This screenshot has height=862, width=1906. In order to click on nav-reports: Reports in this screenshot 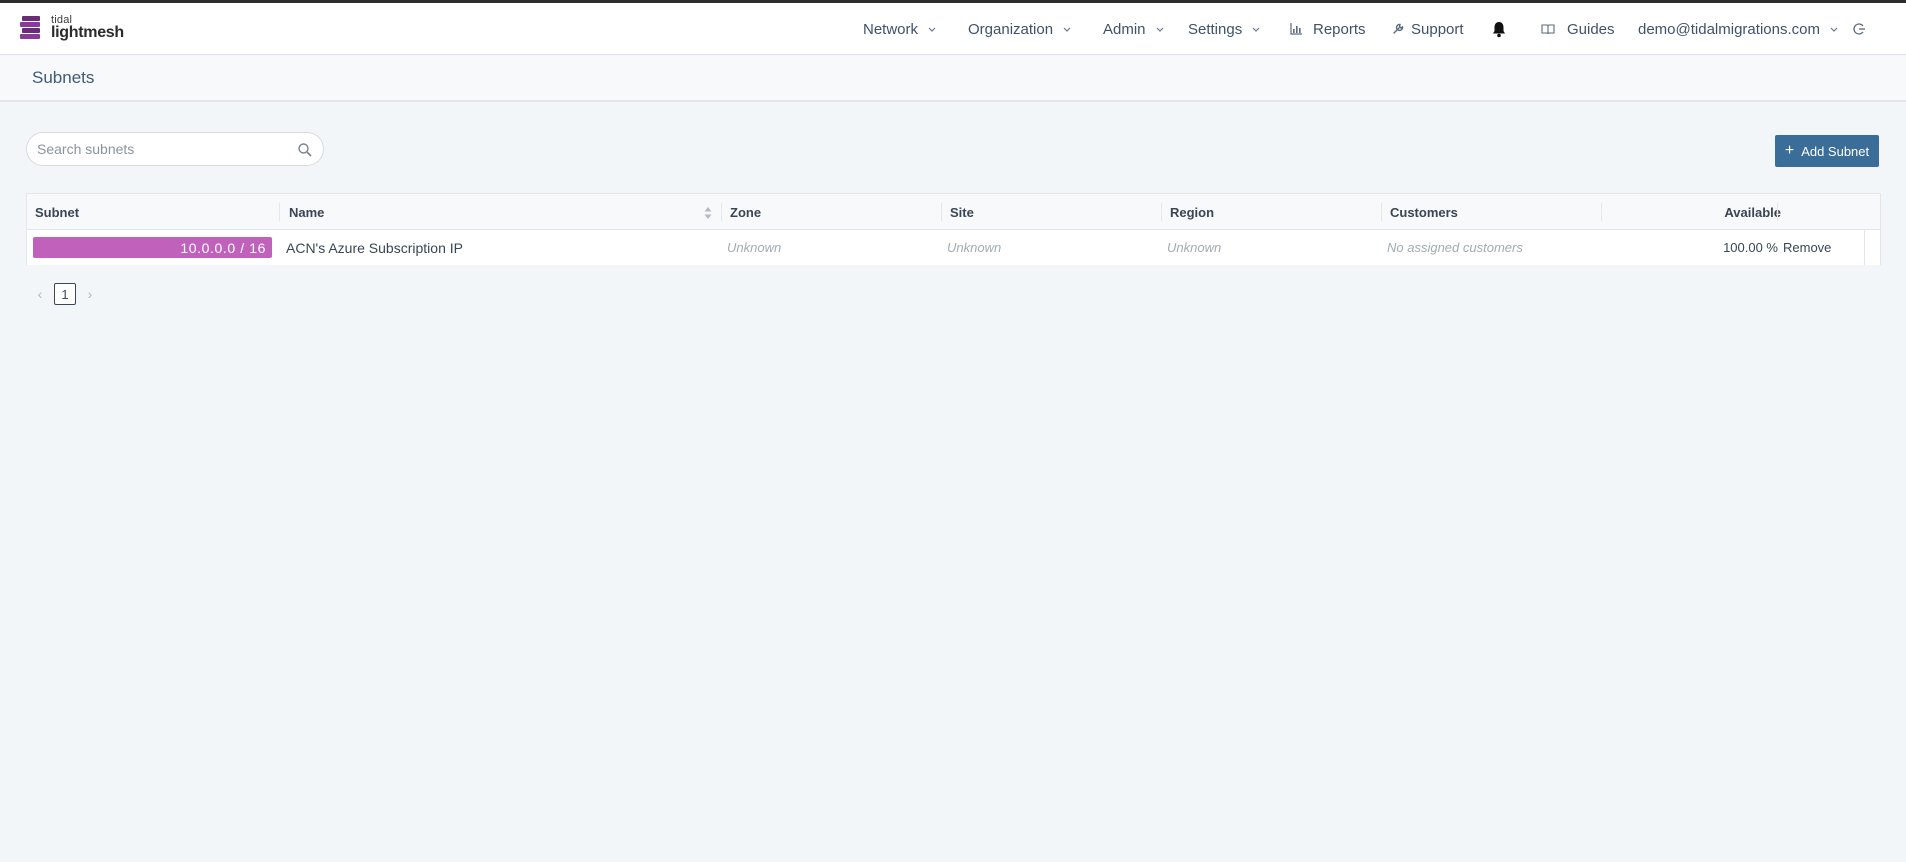, I will do `click(1327, 29)`.